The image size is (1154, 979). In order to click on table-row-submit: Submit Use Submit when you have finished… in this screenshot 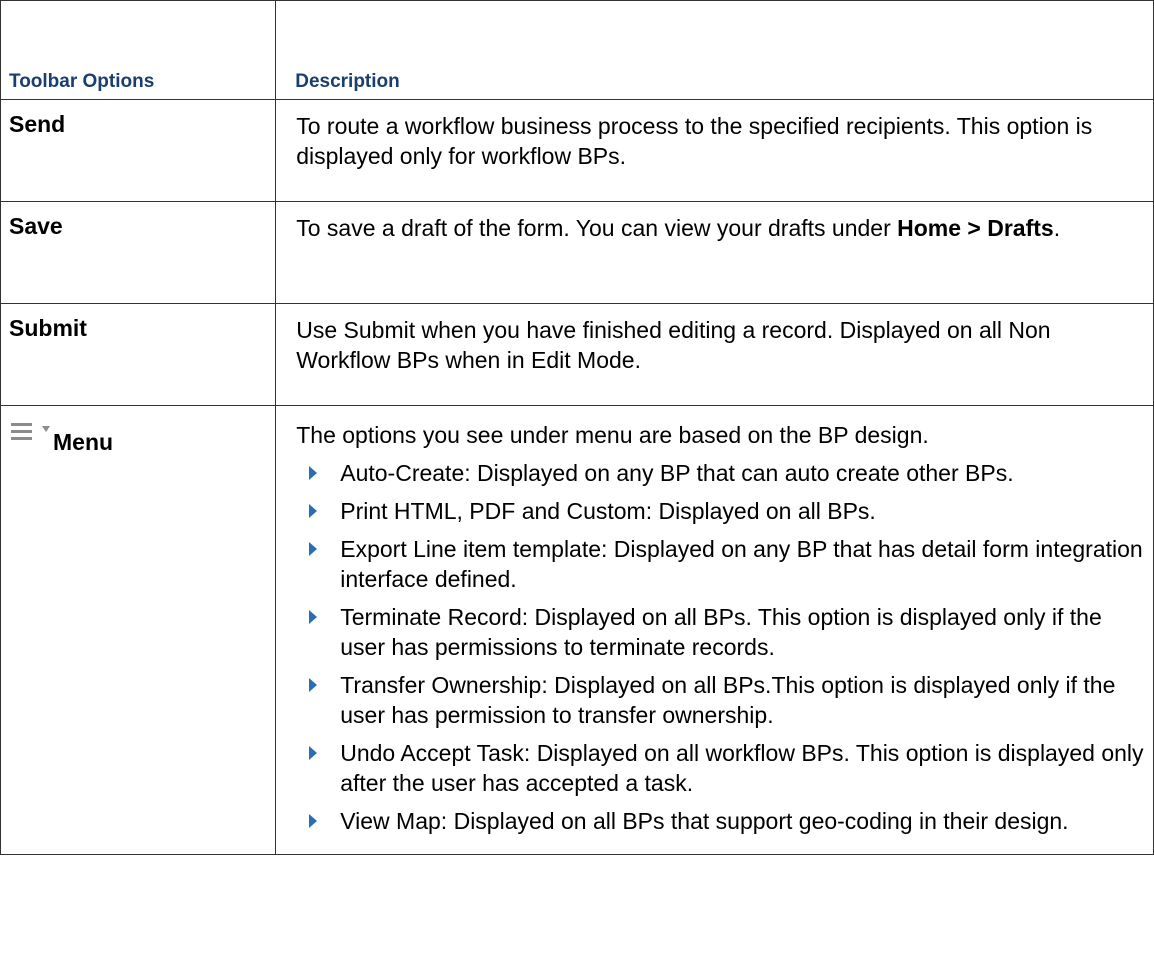, I will do `click(577, 354)`.